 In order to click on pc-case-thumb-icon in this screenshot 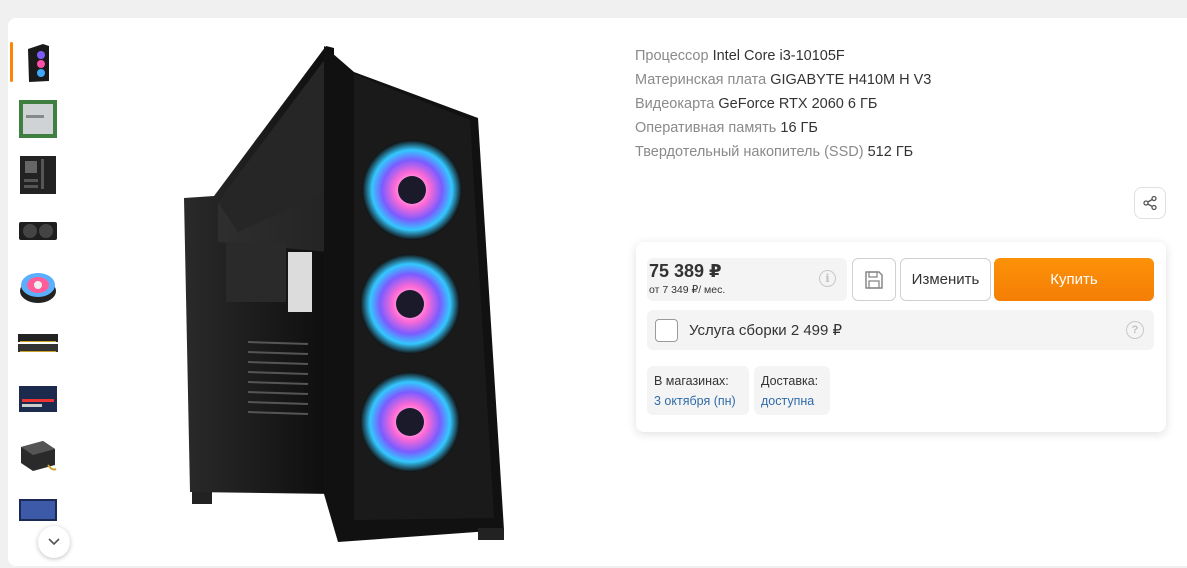, I will do `click(38, 63)`.